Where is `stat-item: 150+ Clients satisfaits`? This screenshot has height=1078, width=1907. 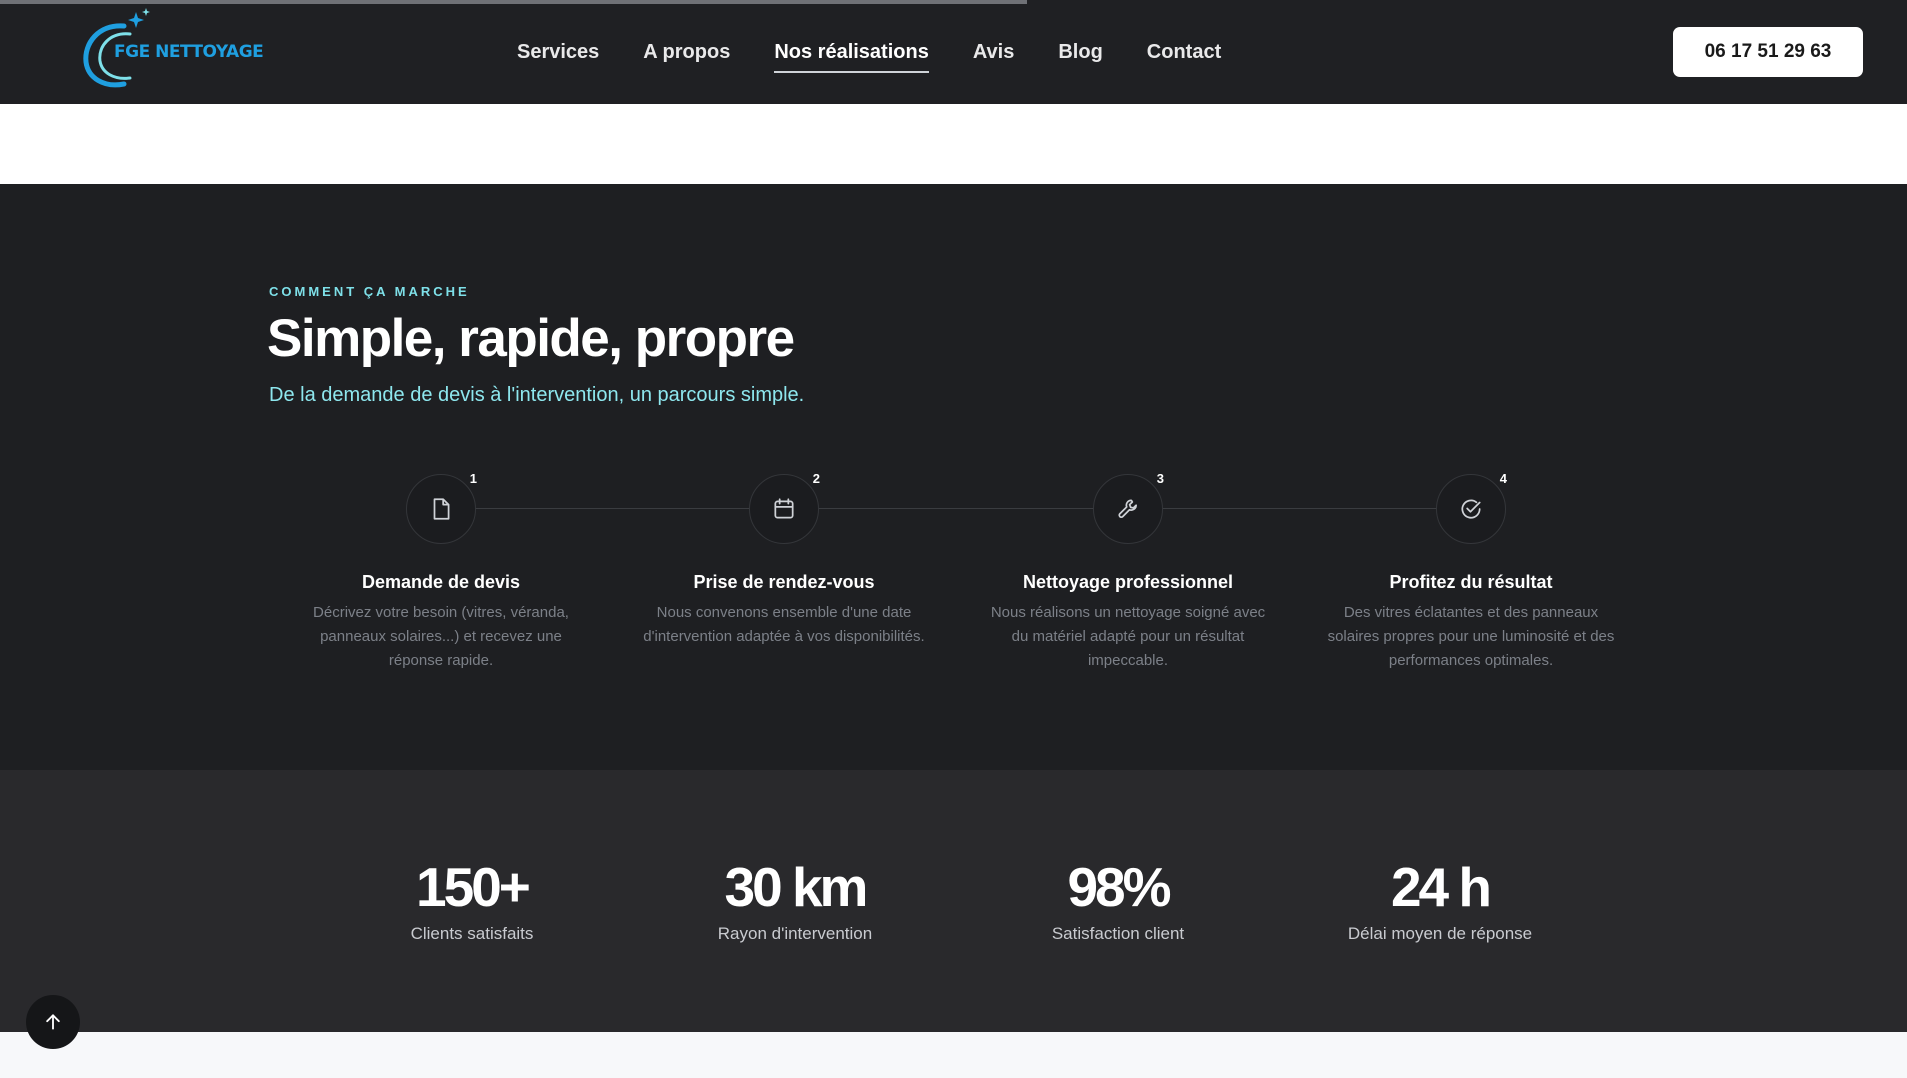 stat-item: 150+ Clients satisfaits is located at coordinates (472, 899).